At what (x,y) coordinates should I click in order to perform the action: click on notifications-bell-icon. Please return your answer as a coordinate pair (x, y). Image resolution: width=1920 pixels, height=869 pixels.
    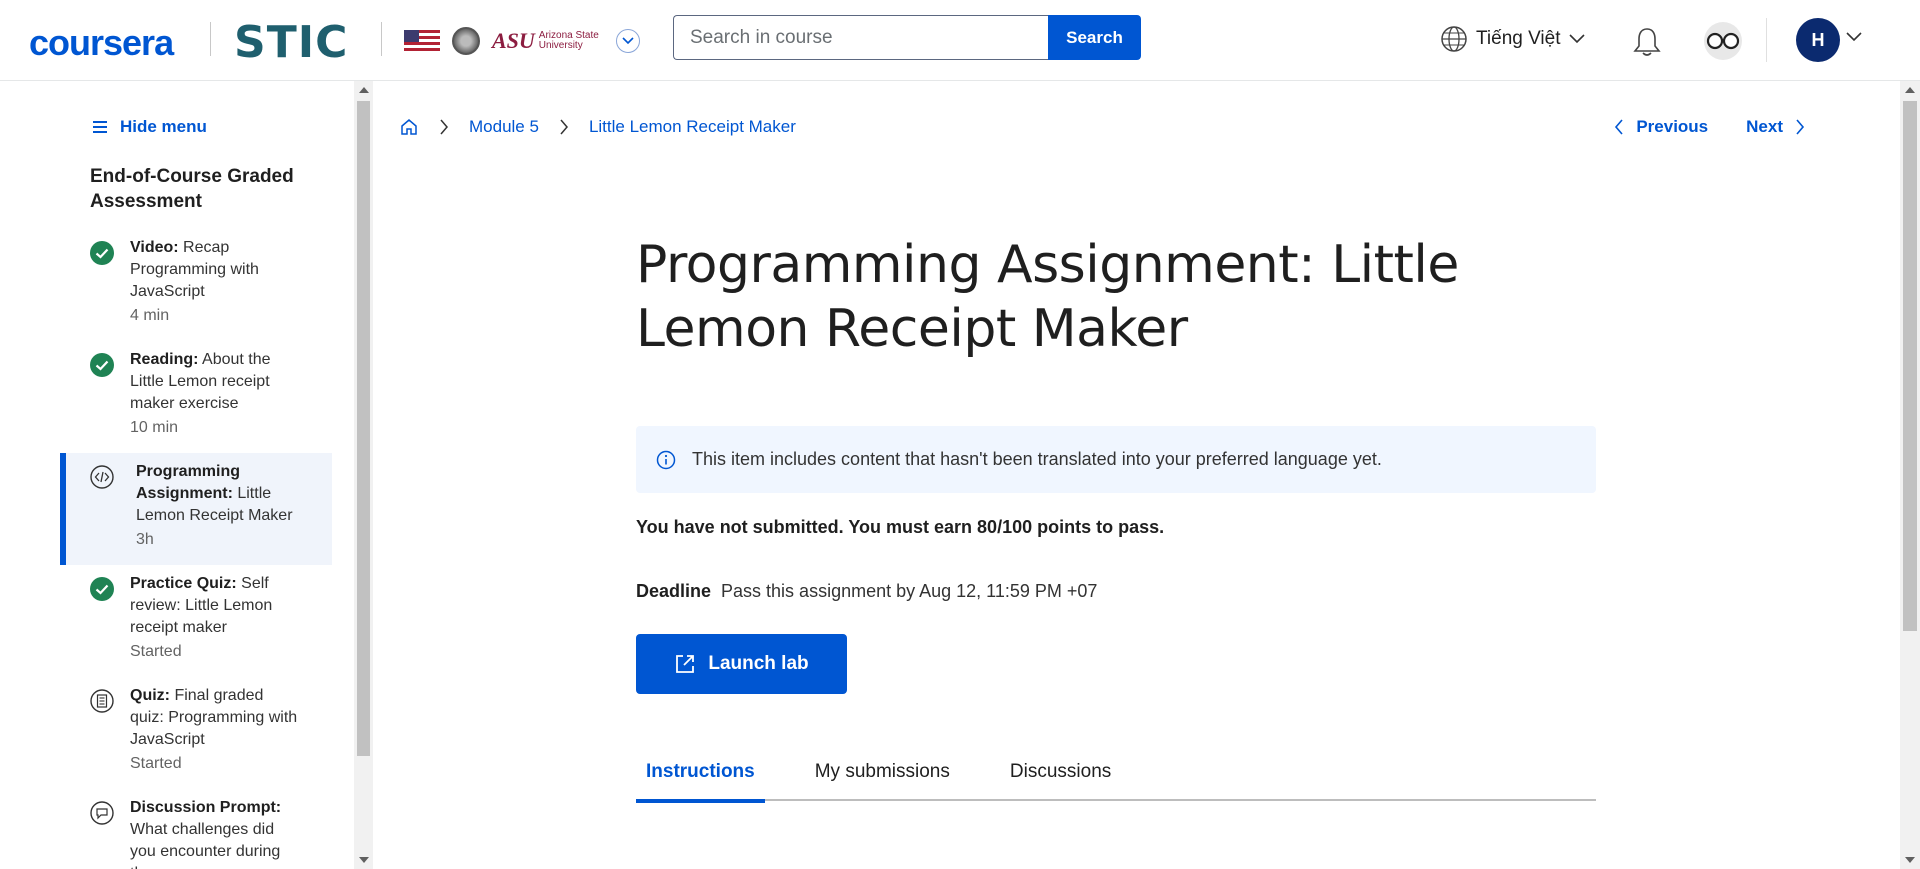
    Looking at the image, I should click on (1647, 42).